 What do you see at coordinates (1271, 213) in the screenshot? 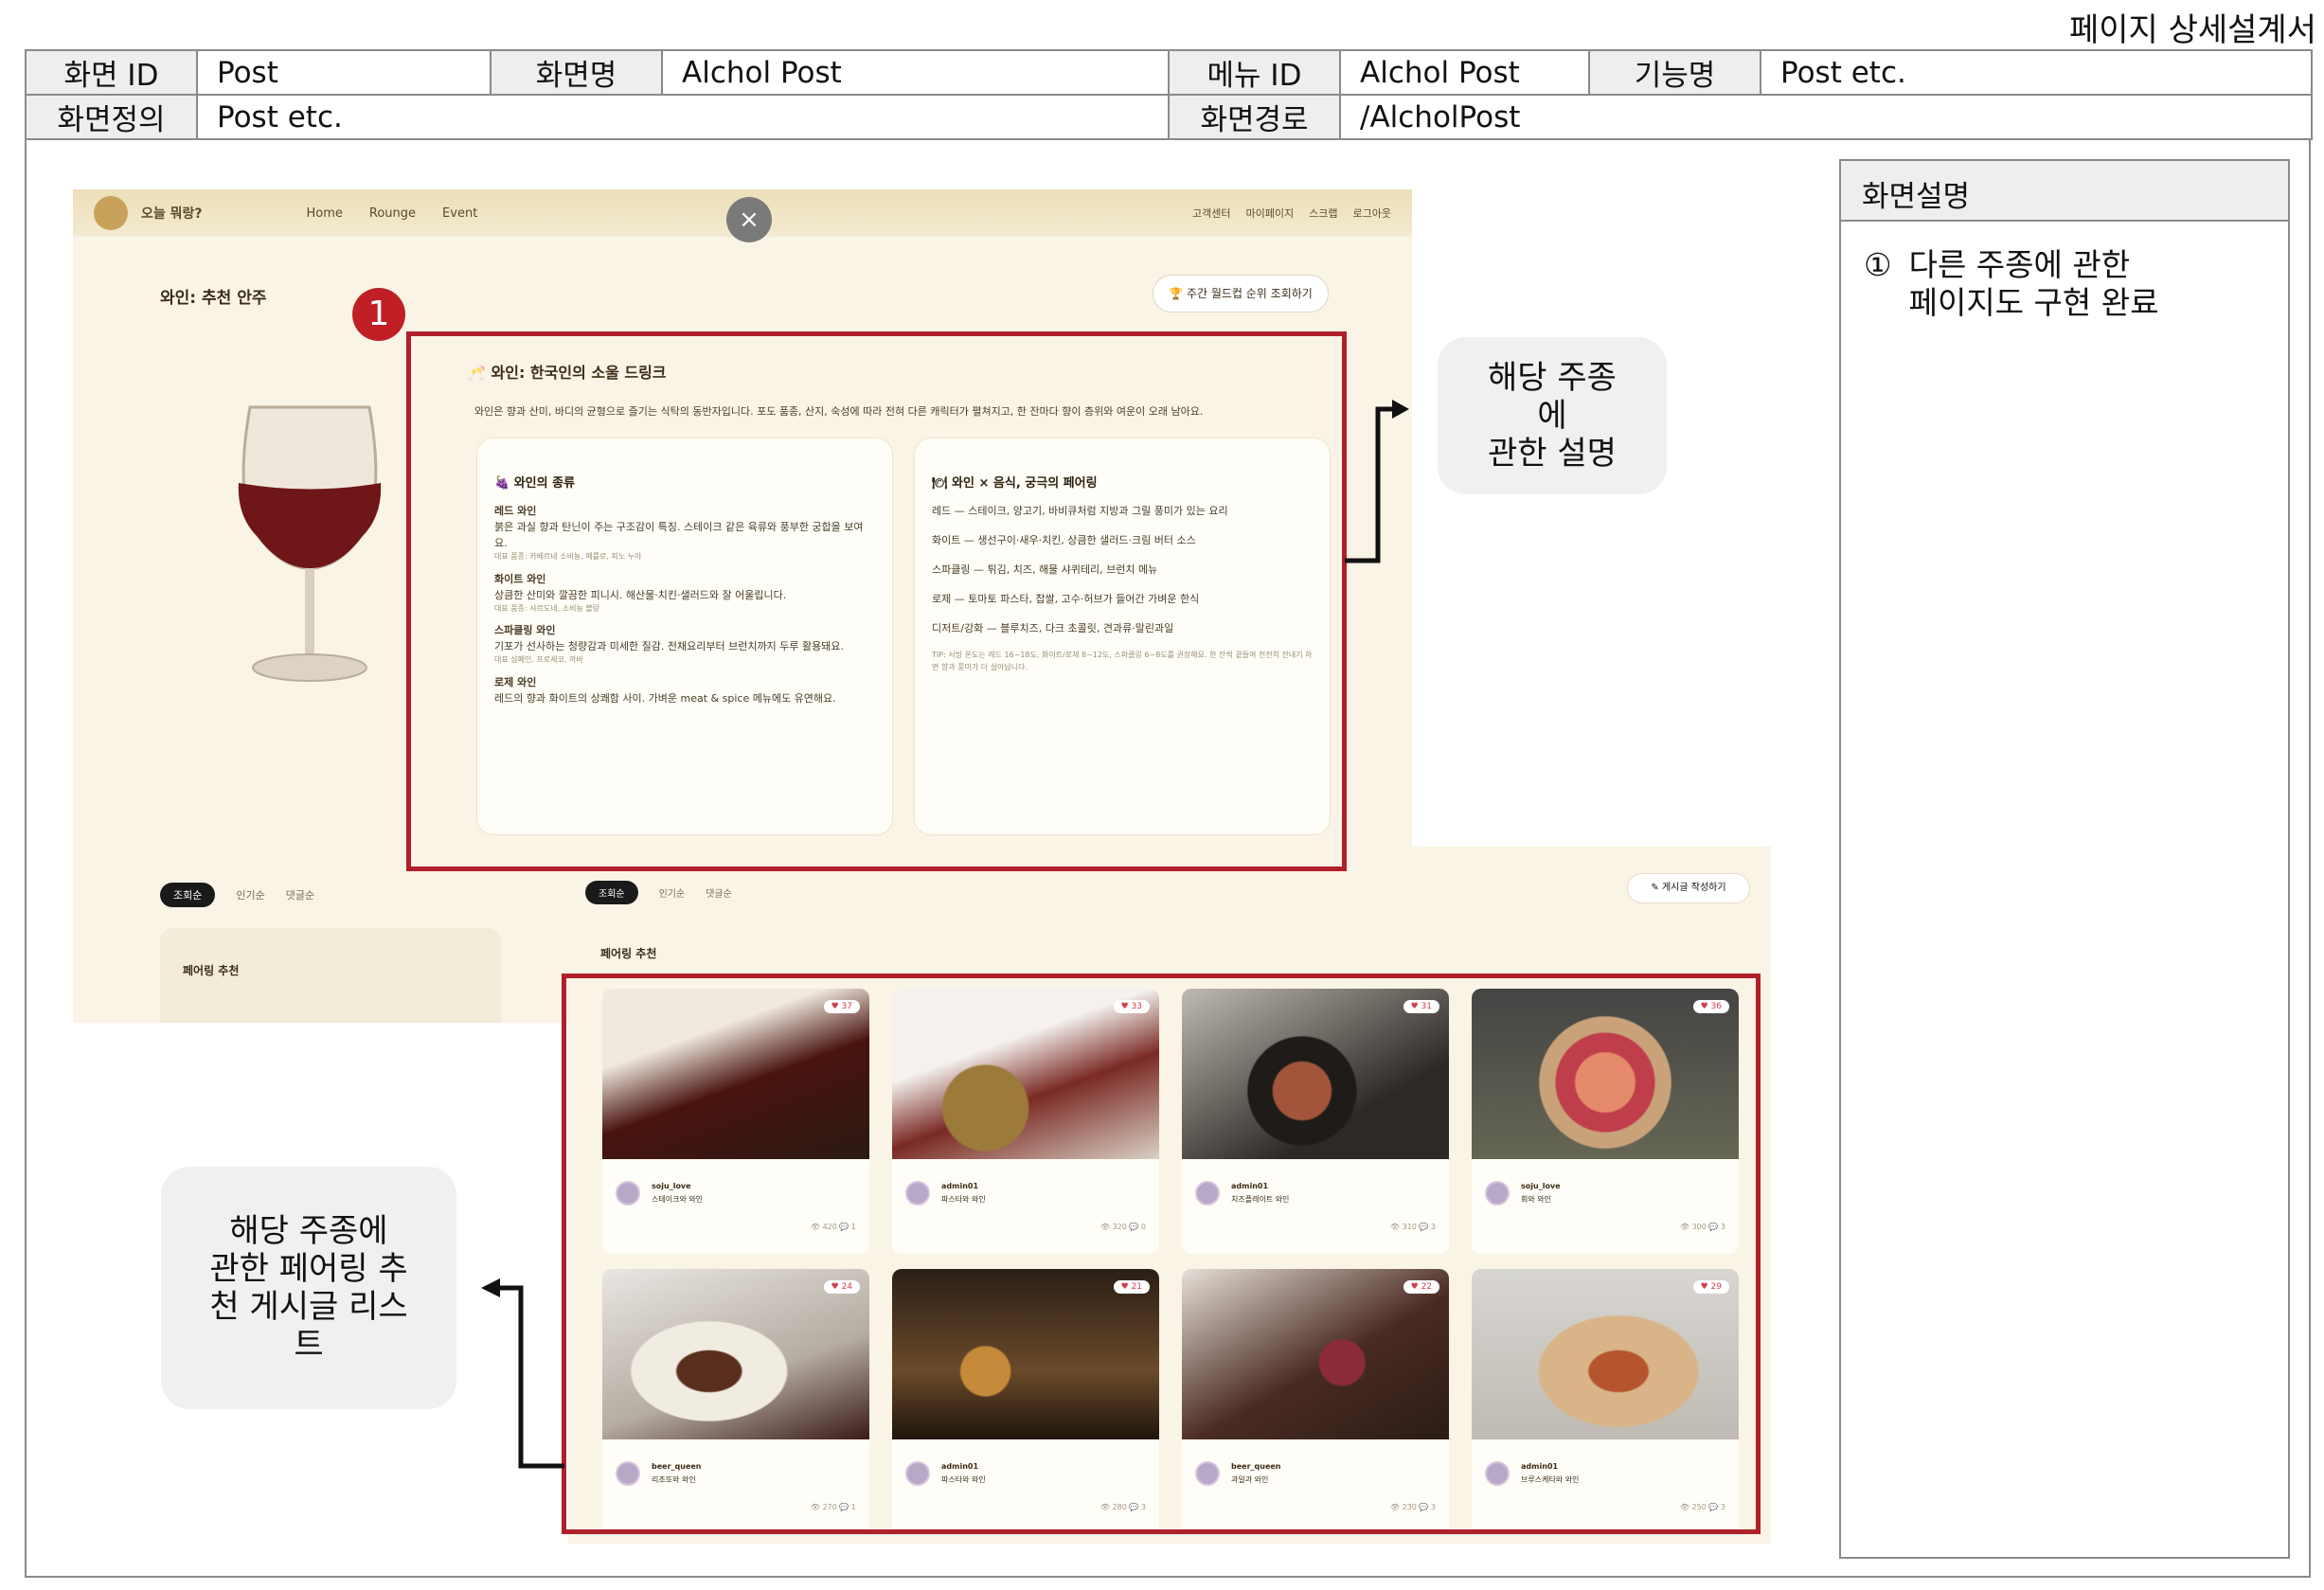
I see `nav-mypage: 마이페이지` at bounding box center [1271, 213].